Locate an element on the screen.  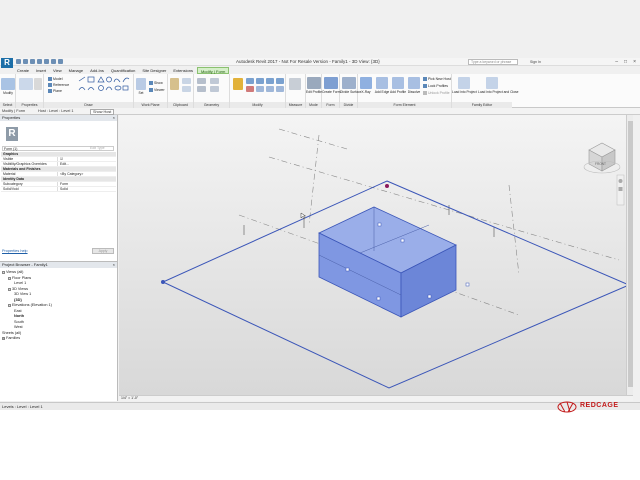
show-workplane-button: Show is located at coordinates (156, 82).